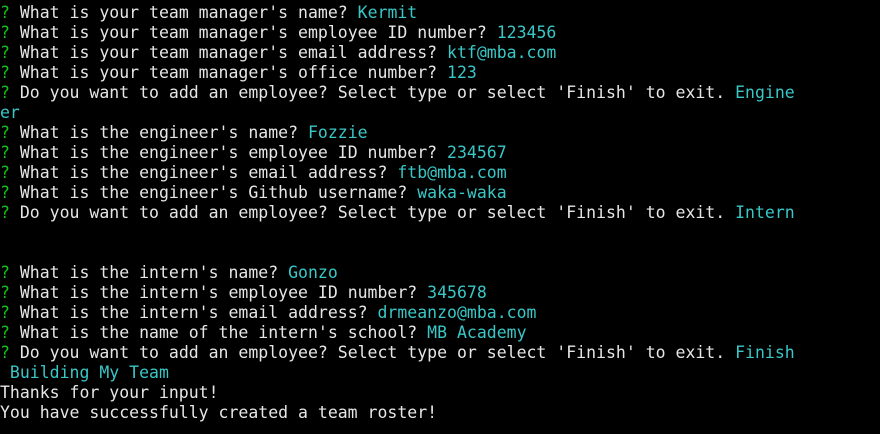  Describe the element at coordinates (84, 372) in the screenshot. I see `status-output: Building My Team` at that location.